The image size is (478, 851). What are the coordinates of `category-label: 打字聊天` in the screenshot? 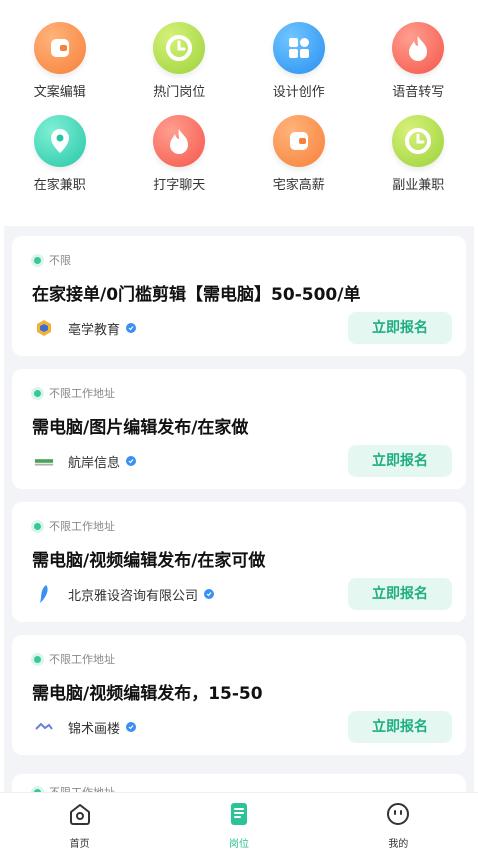 It's located at (179, 186).